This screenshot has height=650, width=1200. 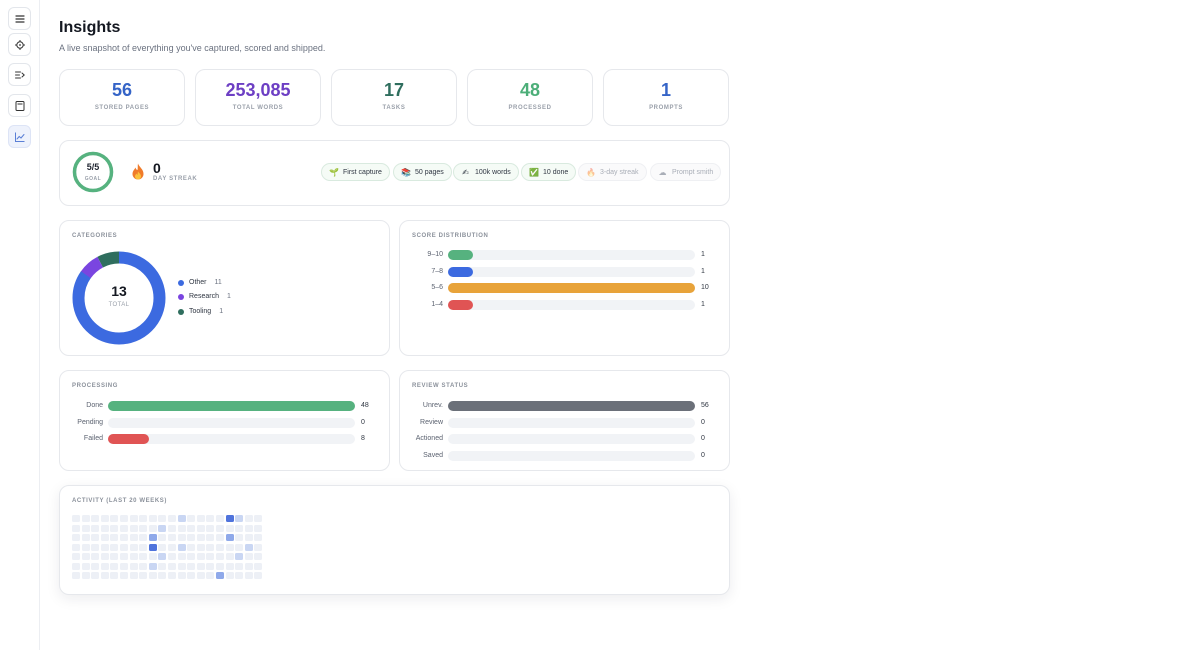 I want to click on goal-value: 5/5, so click(x=93, y=167).